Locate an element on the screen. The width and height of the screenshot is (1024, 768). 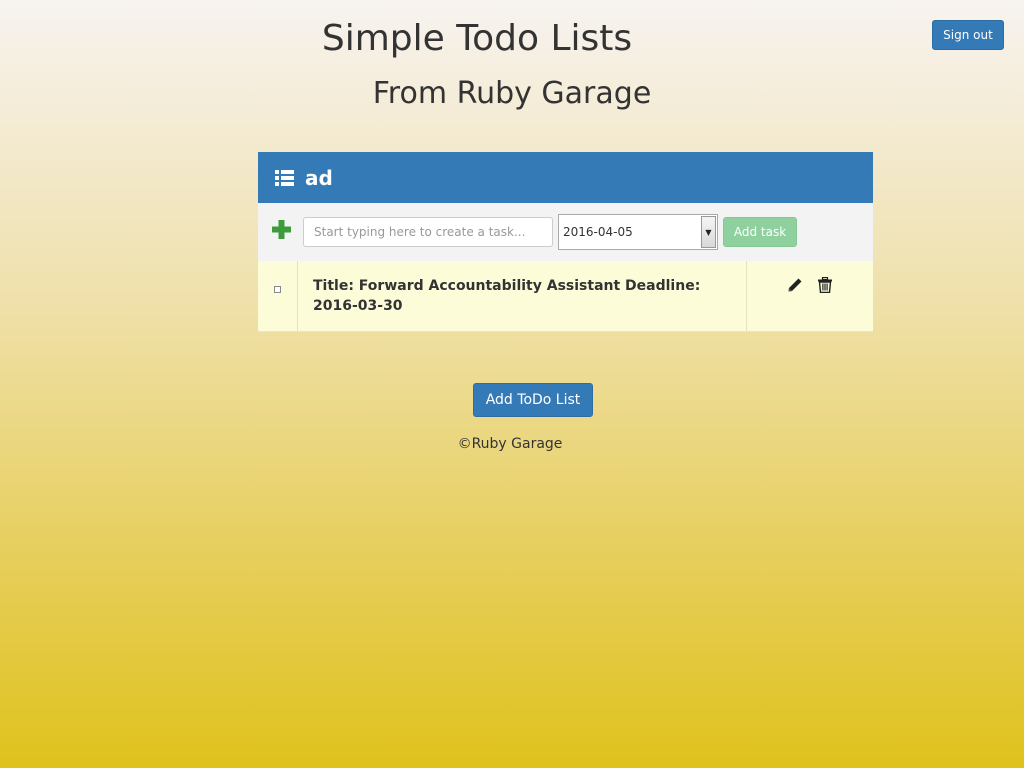
page-title: Simple Todo Lists is located at coordinates (477, 38).